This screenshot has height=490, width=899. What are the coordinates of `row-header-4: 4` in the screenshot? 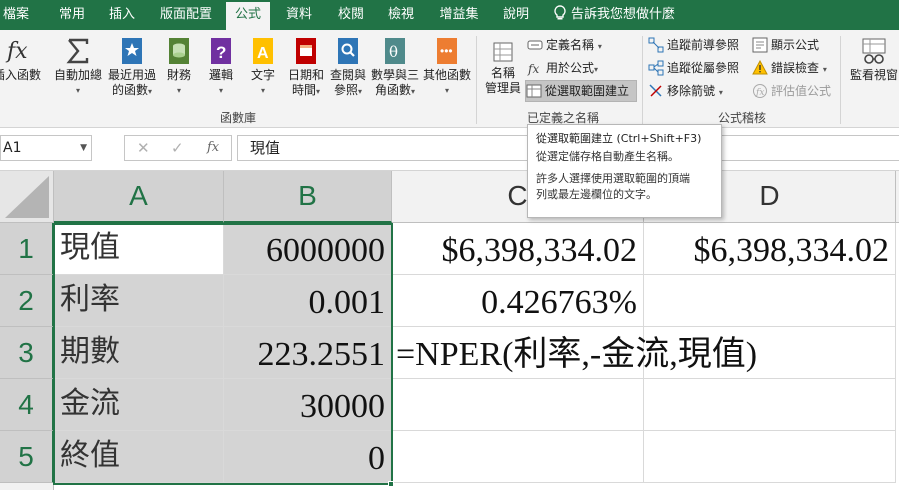 It's located at (27, 405).